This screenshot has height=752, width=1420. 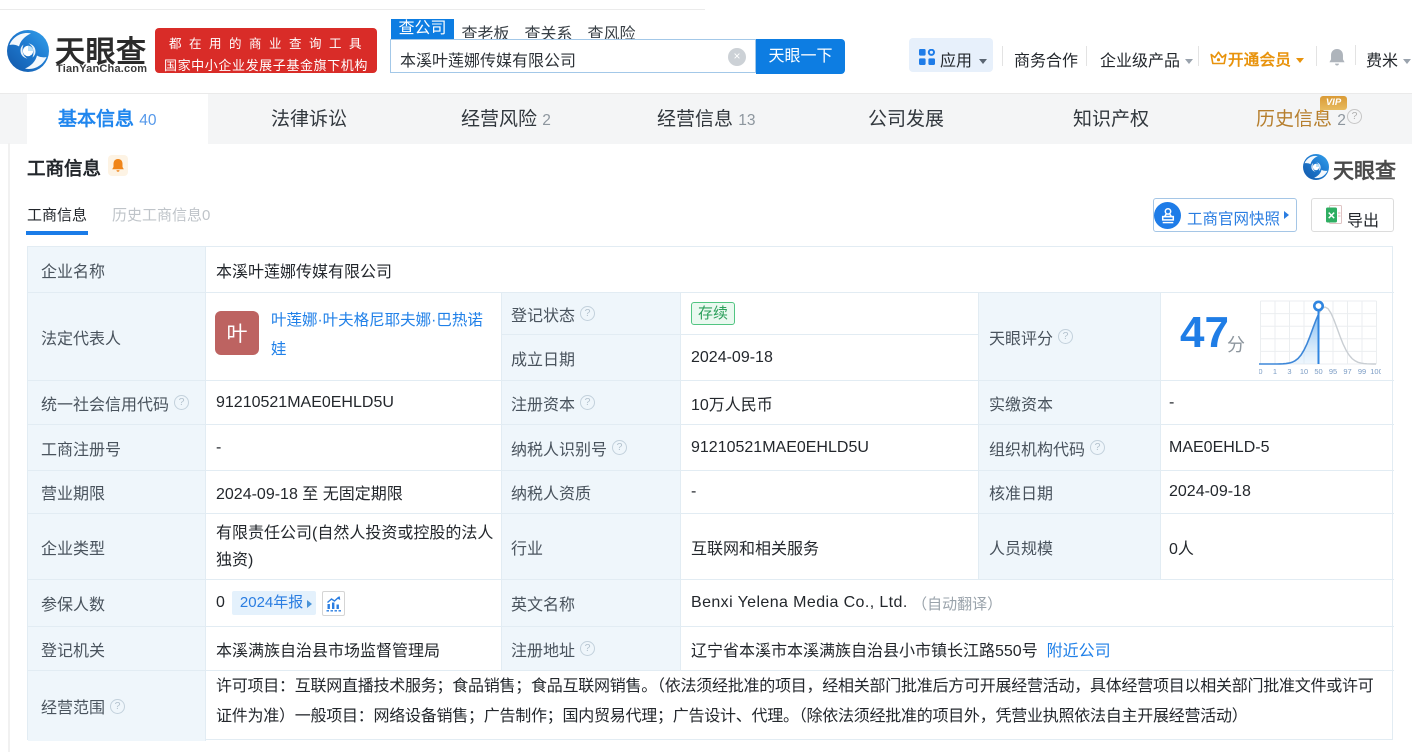 I want to click on svg-text: 99, so click(x=1362, y=371).